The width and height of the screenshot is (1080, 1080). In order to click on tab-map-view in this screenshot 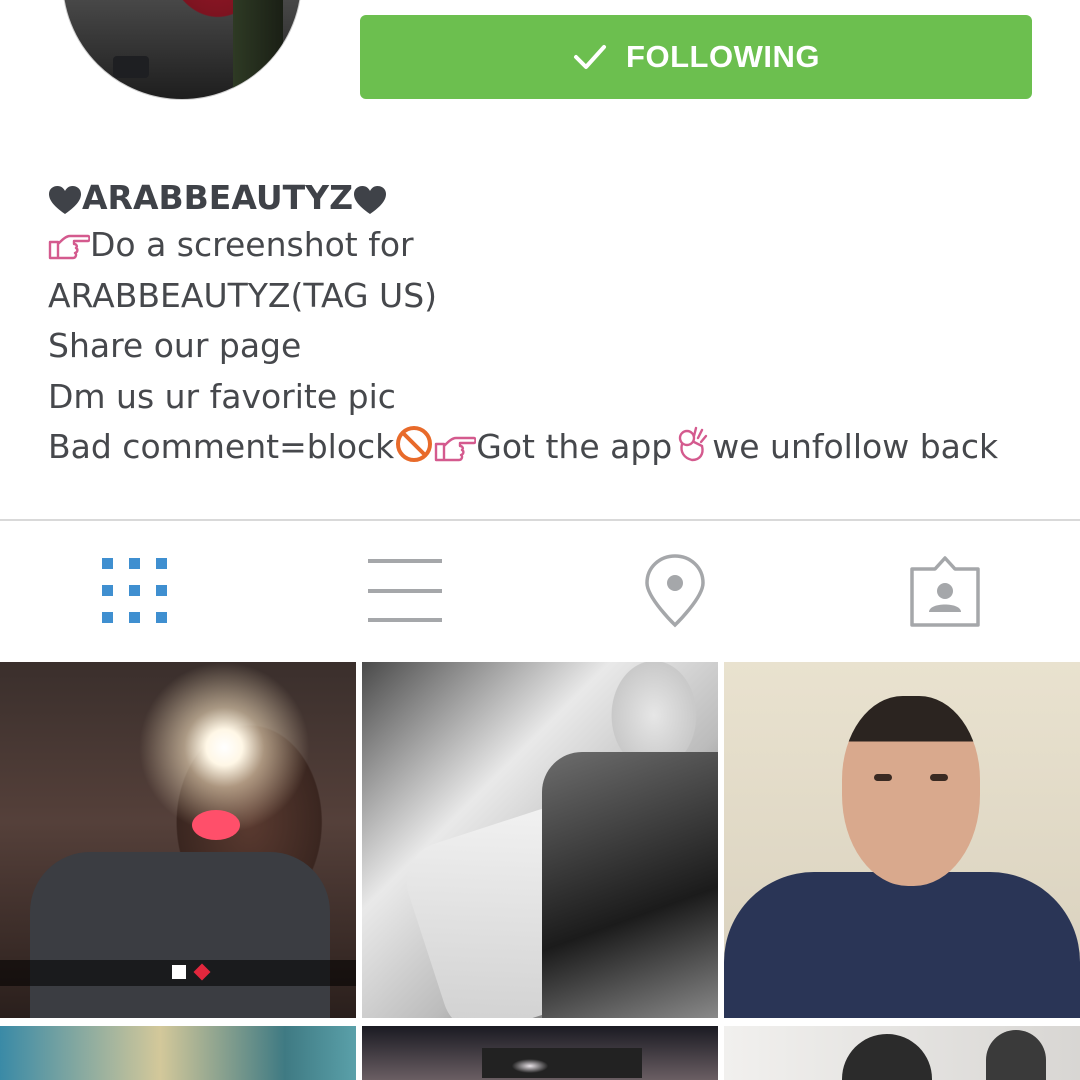, I will do `click(675, 591)`.